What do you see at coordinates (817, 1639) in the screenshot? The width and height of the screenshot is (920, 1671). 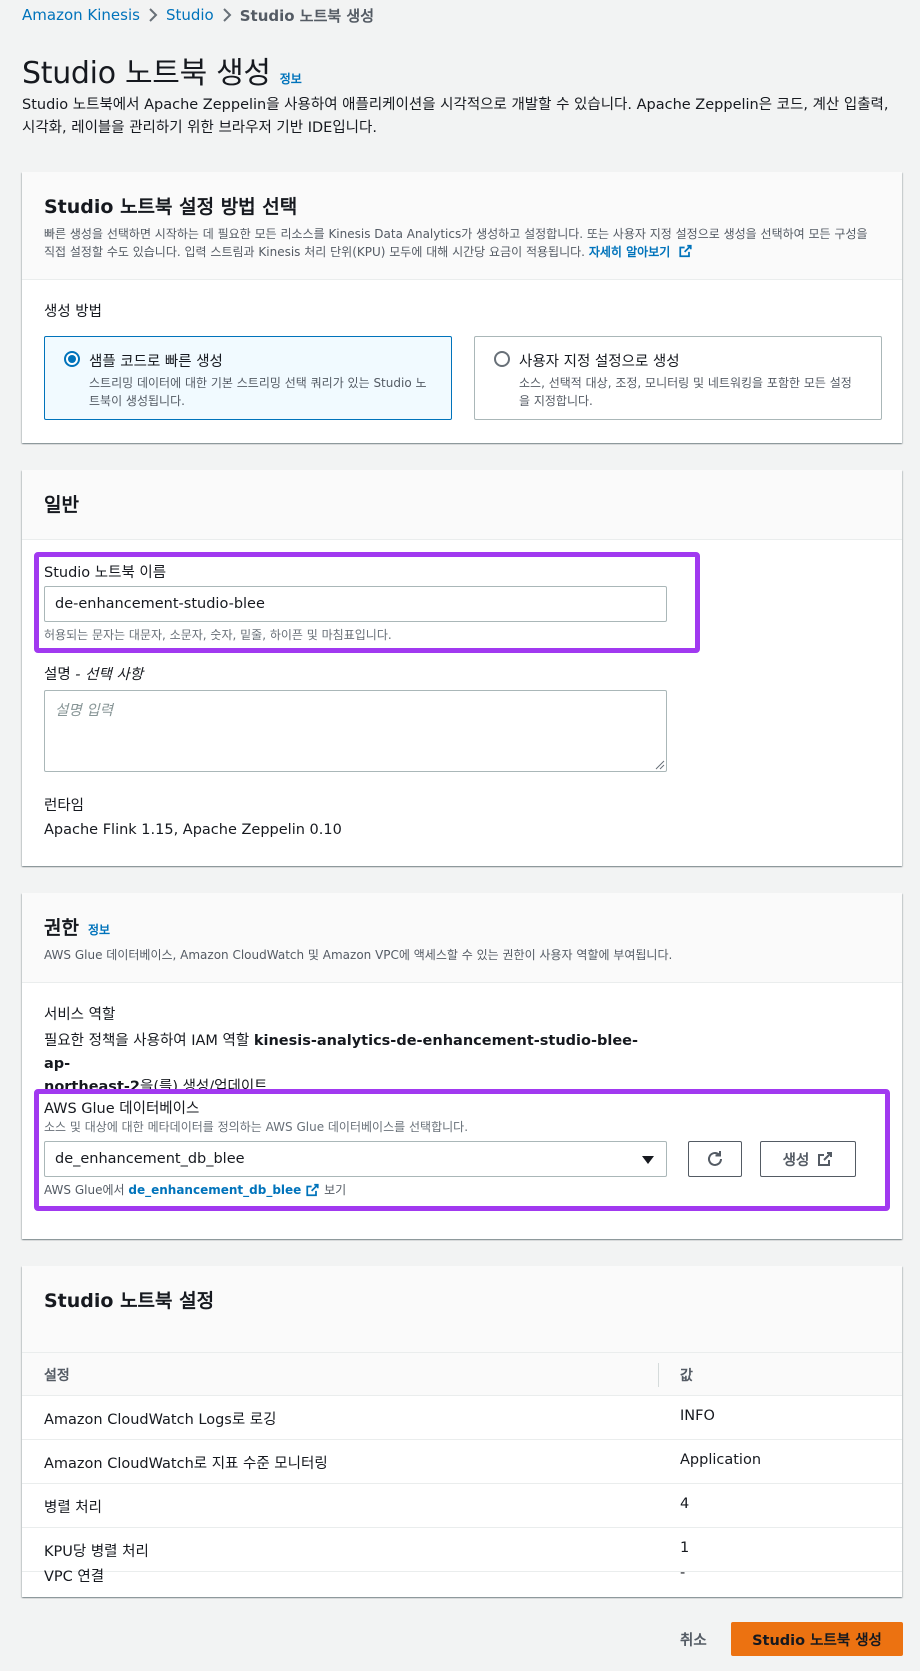 I see `create-notebook-button: Studio 노트북 생성` at bounding box center [817, 1639].